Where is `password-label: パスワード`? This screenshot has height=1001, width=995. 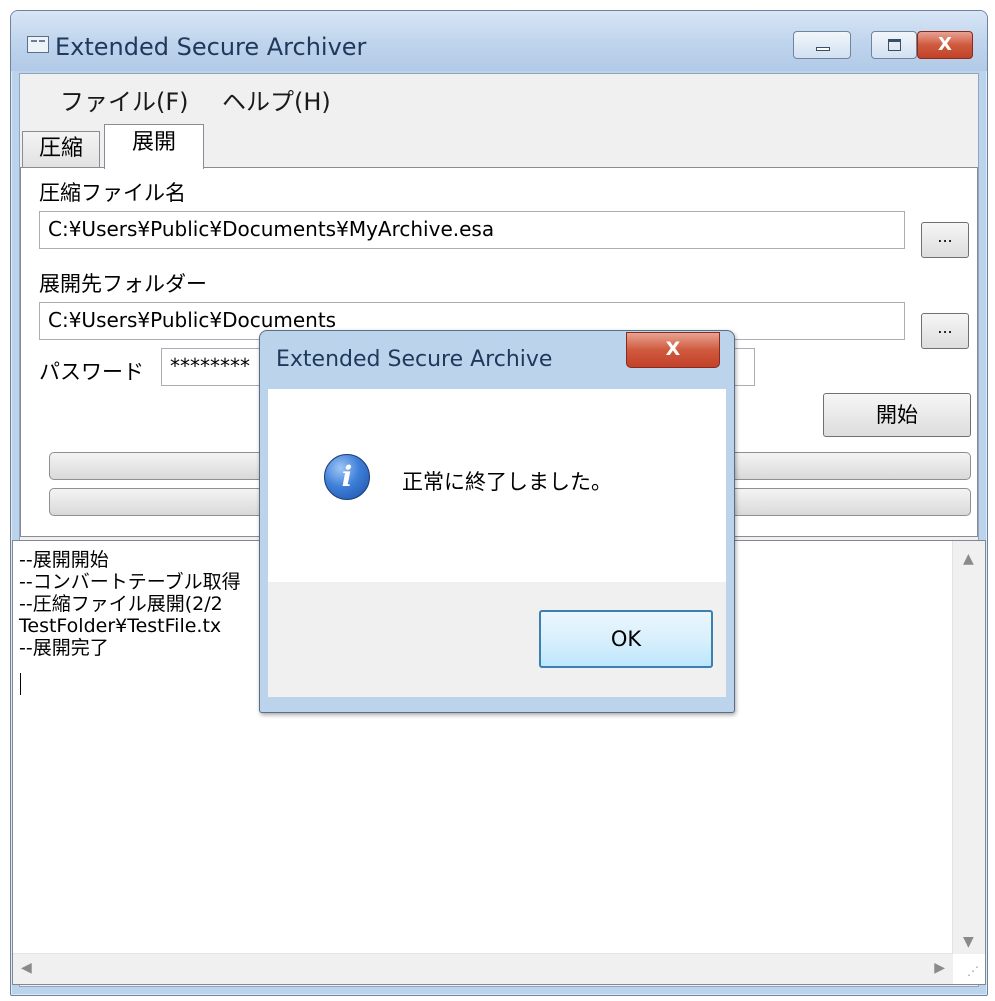 password-label: パスワード is located at coordinates (91, 372).